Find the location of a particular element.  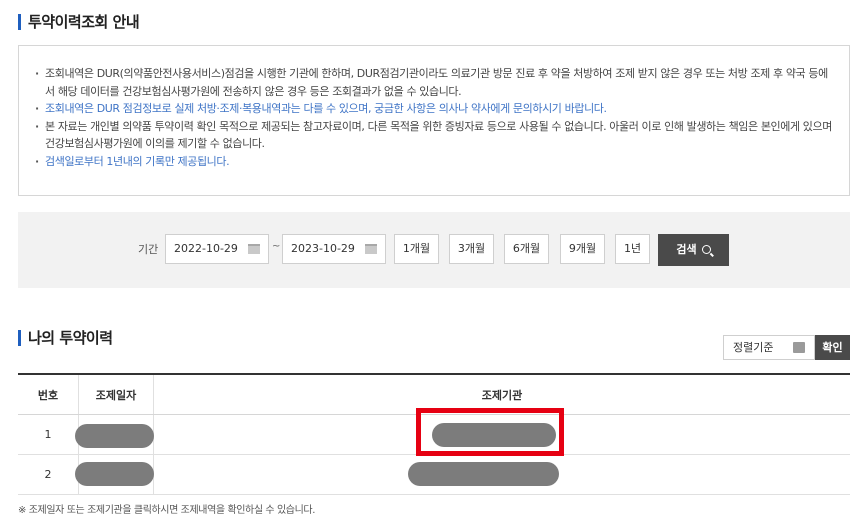

sort-select: 정렬기준 is located at coordinates (769, 347).